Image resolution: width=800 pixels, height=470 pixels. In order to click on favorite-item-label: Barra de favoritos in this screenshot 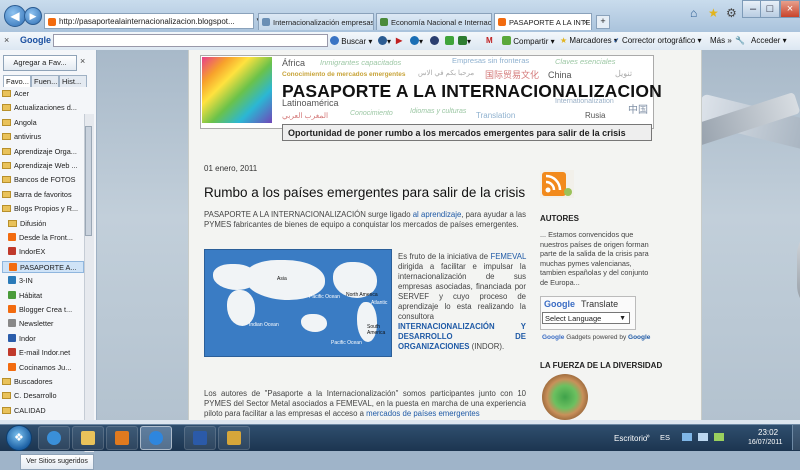, I will do `click(43, 194)`.